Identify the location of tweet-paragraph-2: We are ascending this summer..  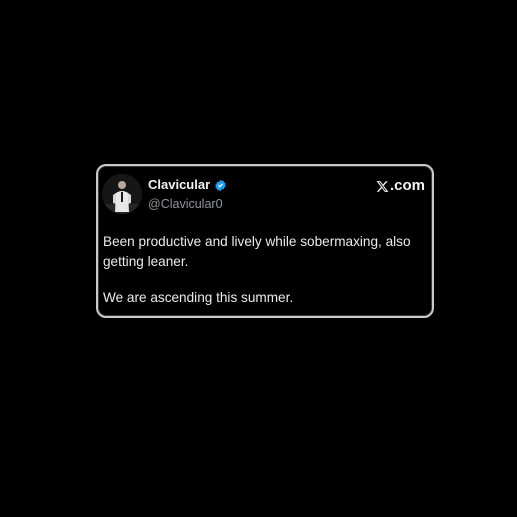
(198, 297).